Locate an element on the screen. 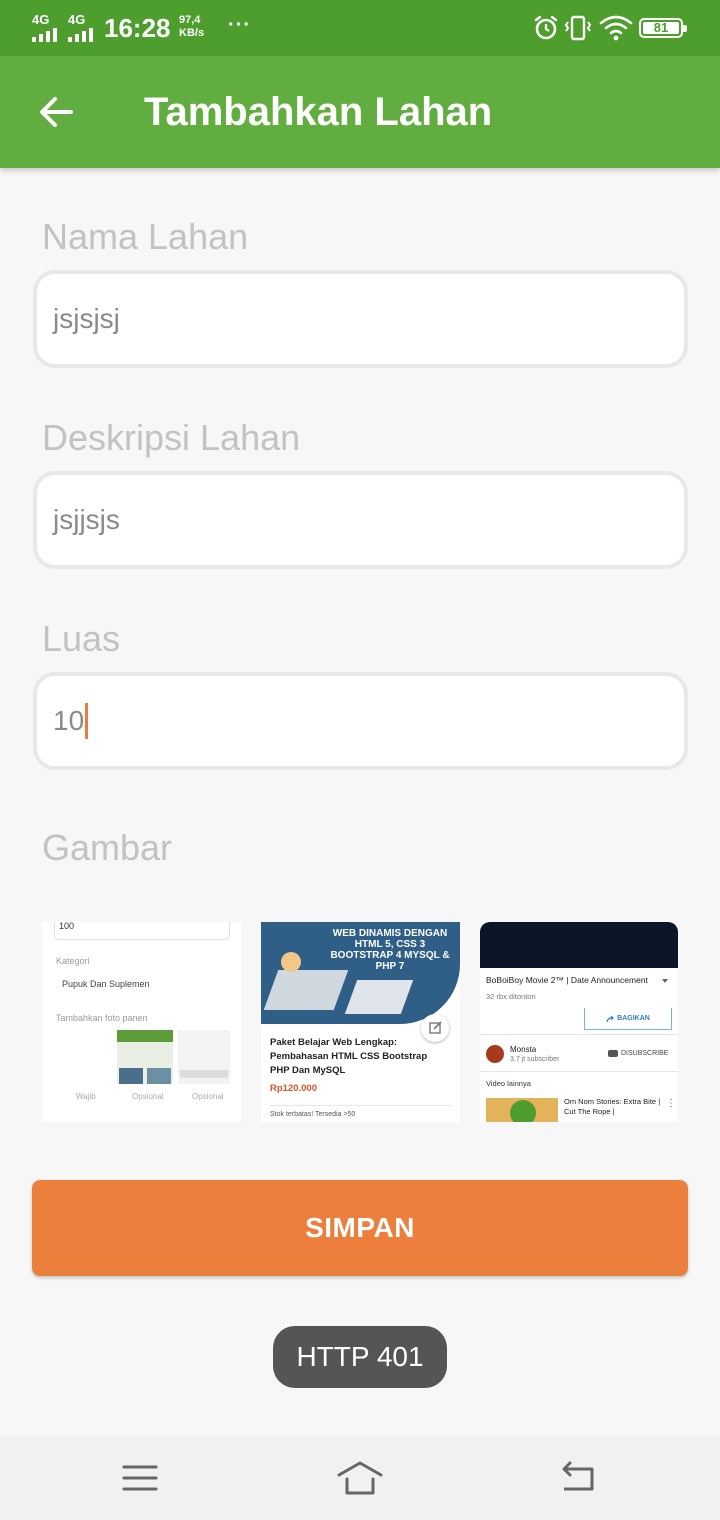 The width and height of the screenshot is (720, 1520). thumb-text: Pupuk Dan Suplemen is located at coordinates (106, 984).